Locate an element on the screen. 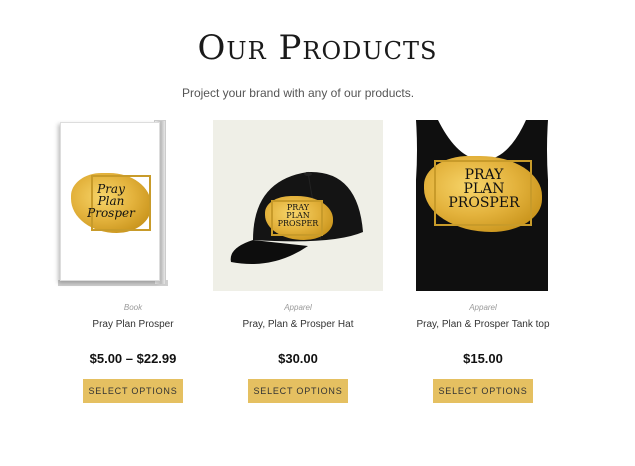  artwork-text: Pray Plan Prosper is located at coordinates (111, 201).